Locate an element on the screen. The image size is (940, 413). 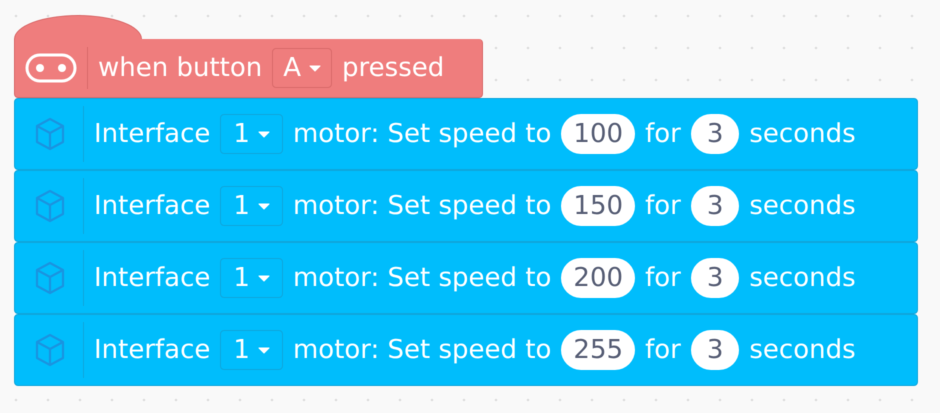
speed-input: 100 is located at coordinates (598, 134).